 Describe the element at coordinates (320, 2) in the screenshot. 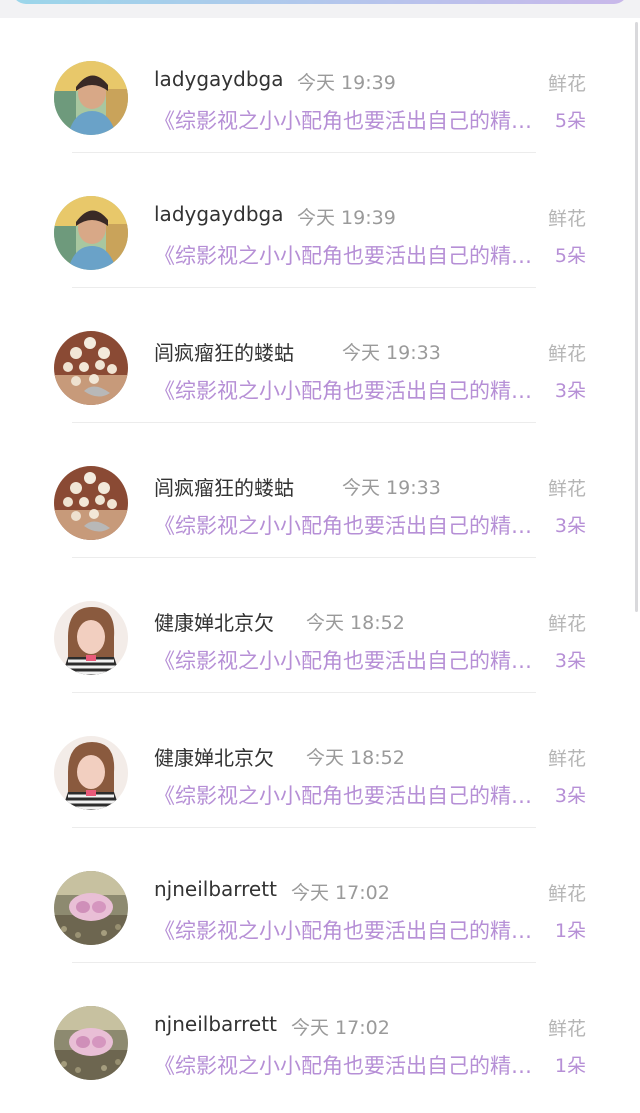

I see `header-gradient-bar` at that location.